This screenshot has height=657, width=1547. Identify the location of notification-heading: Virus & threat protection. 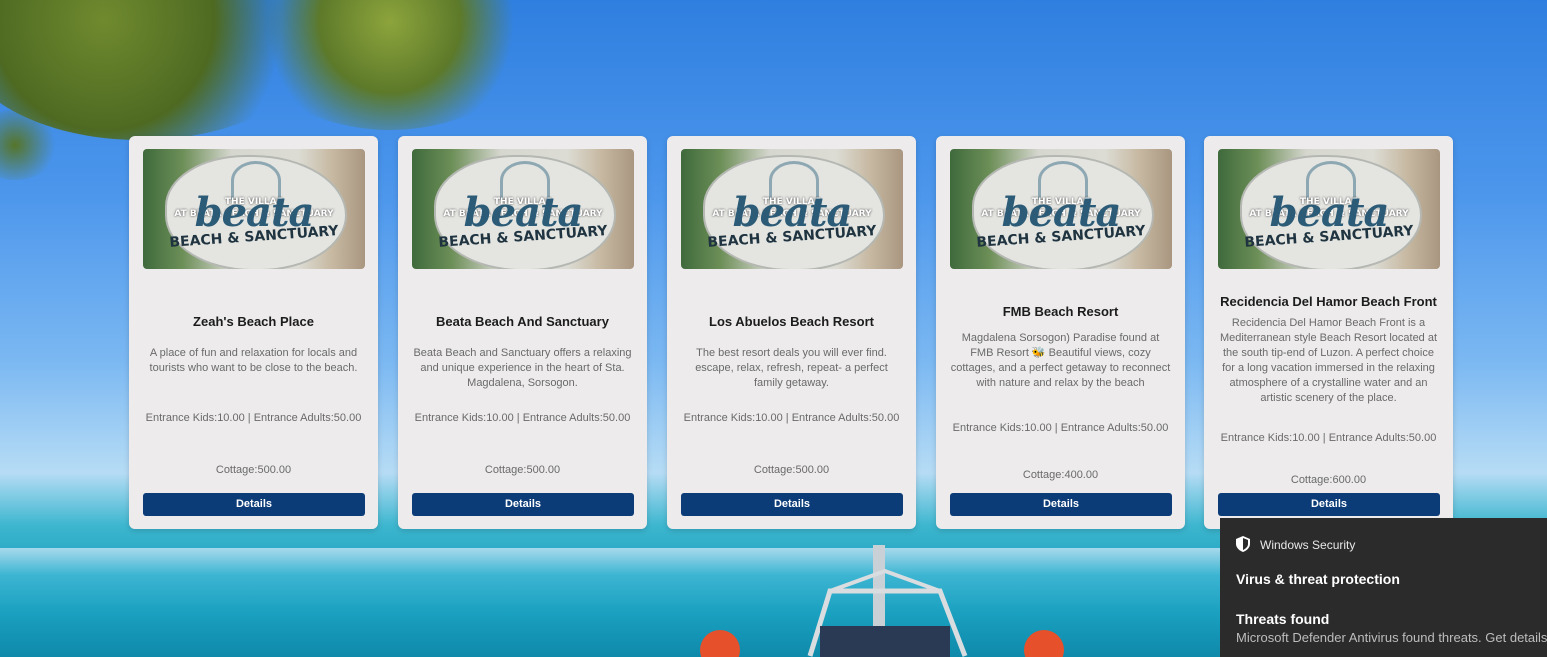
(1318, 579).